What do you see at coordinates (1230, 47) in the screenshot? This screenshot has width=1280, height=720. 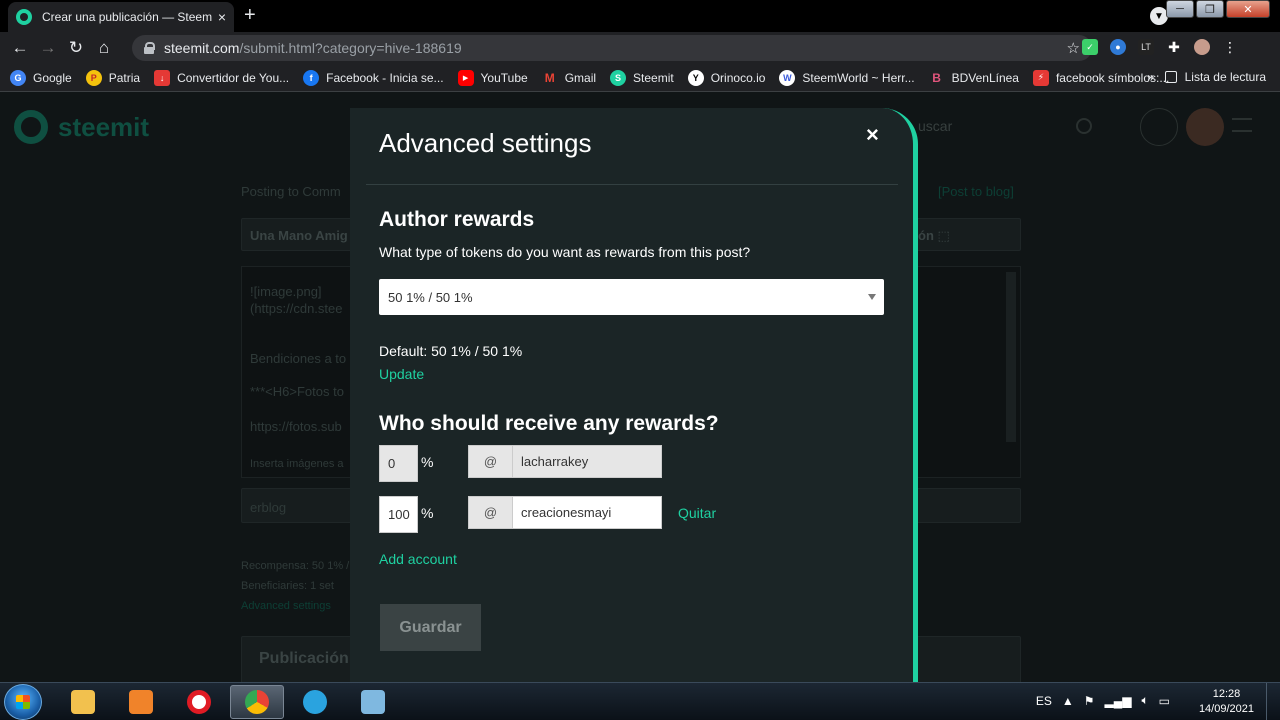 I see `browser-menu-icon: ⋮` at bounding box center [1230, 47].